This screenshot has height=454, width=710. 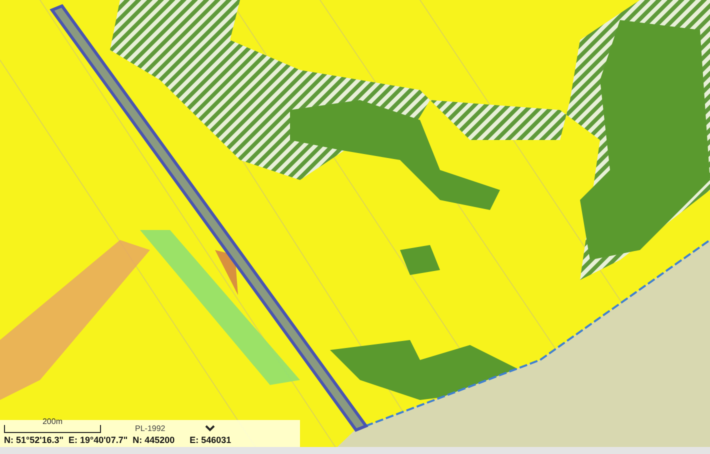 What do you see at coordinates (175, 428) in the screenshot?
I see `projection-select: PL-1992` at bounding box center [175, 428].